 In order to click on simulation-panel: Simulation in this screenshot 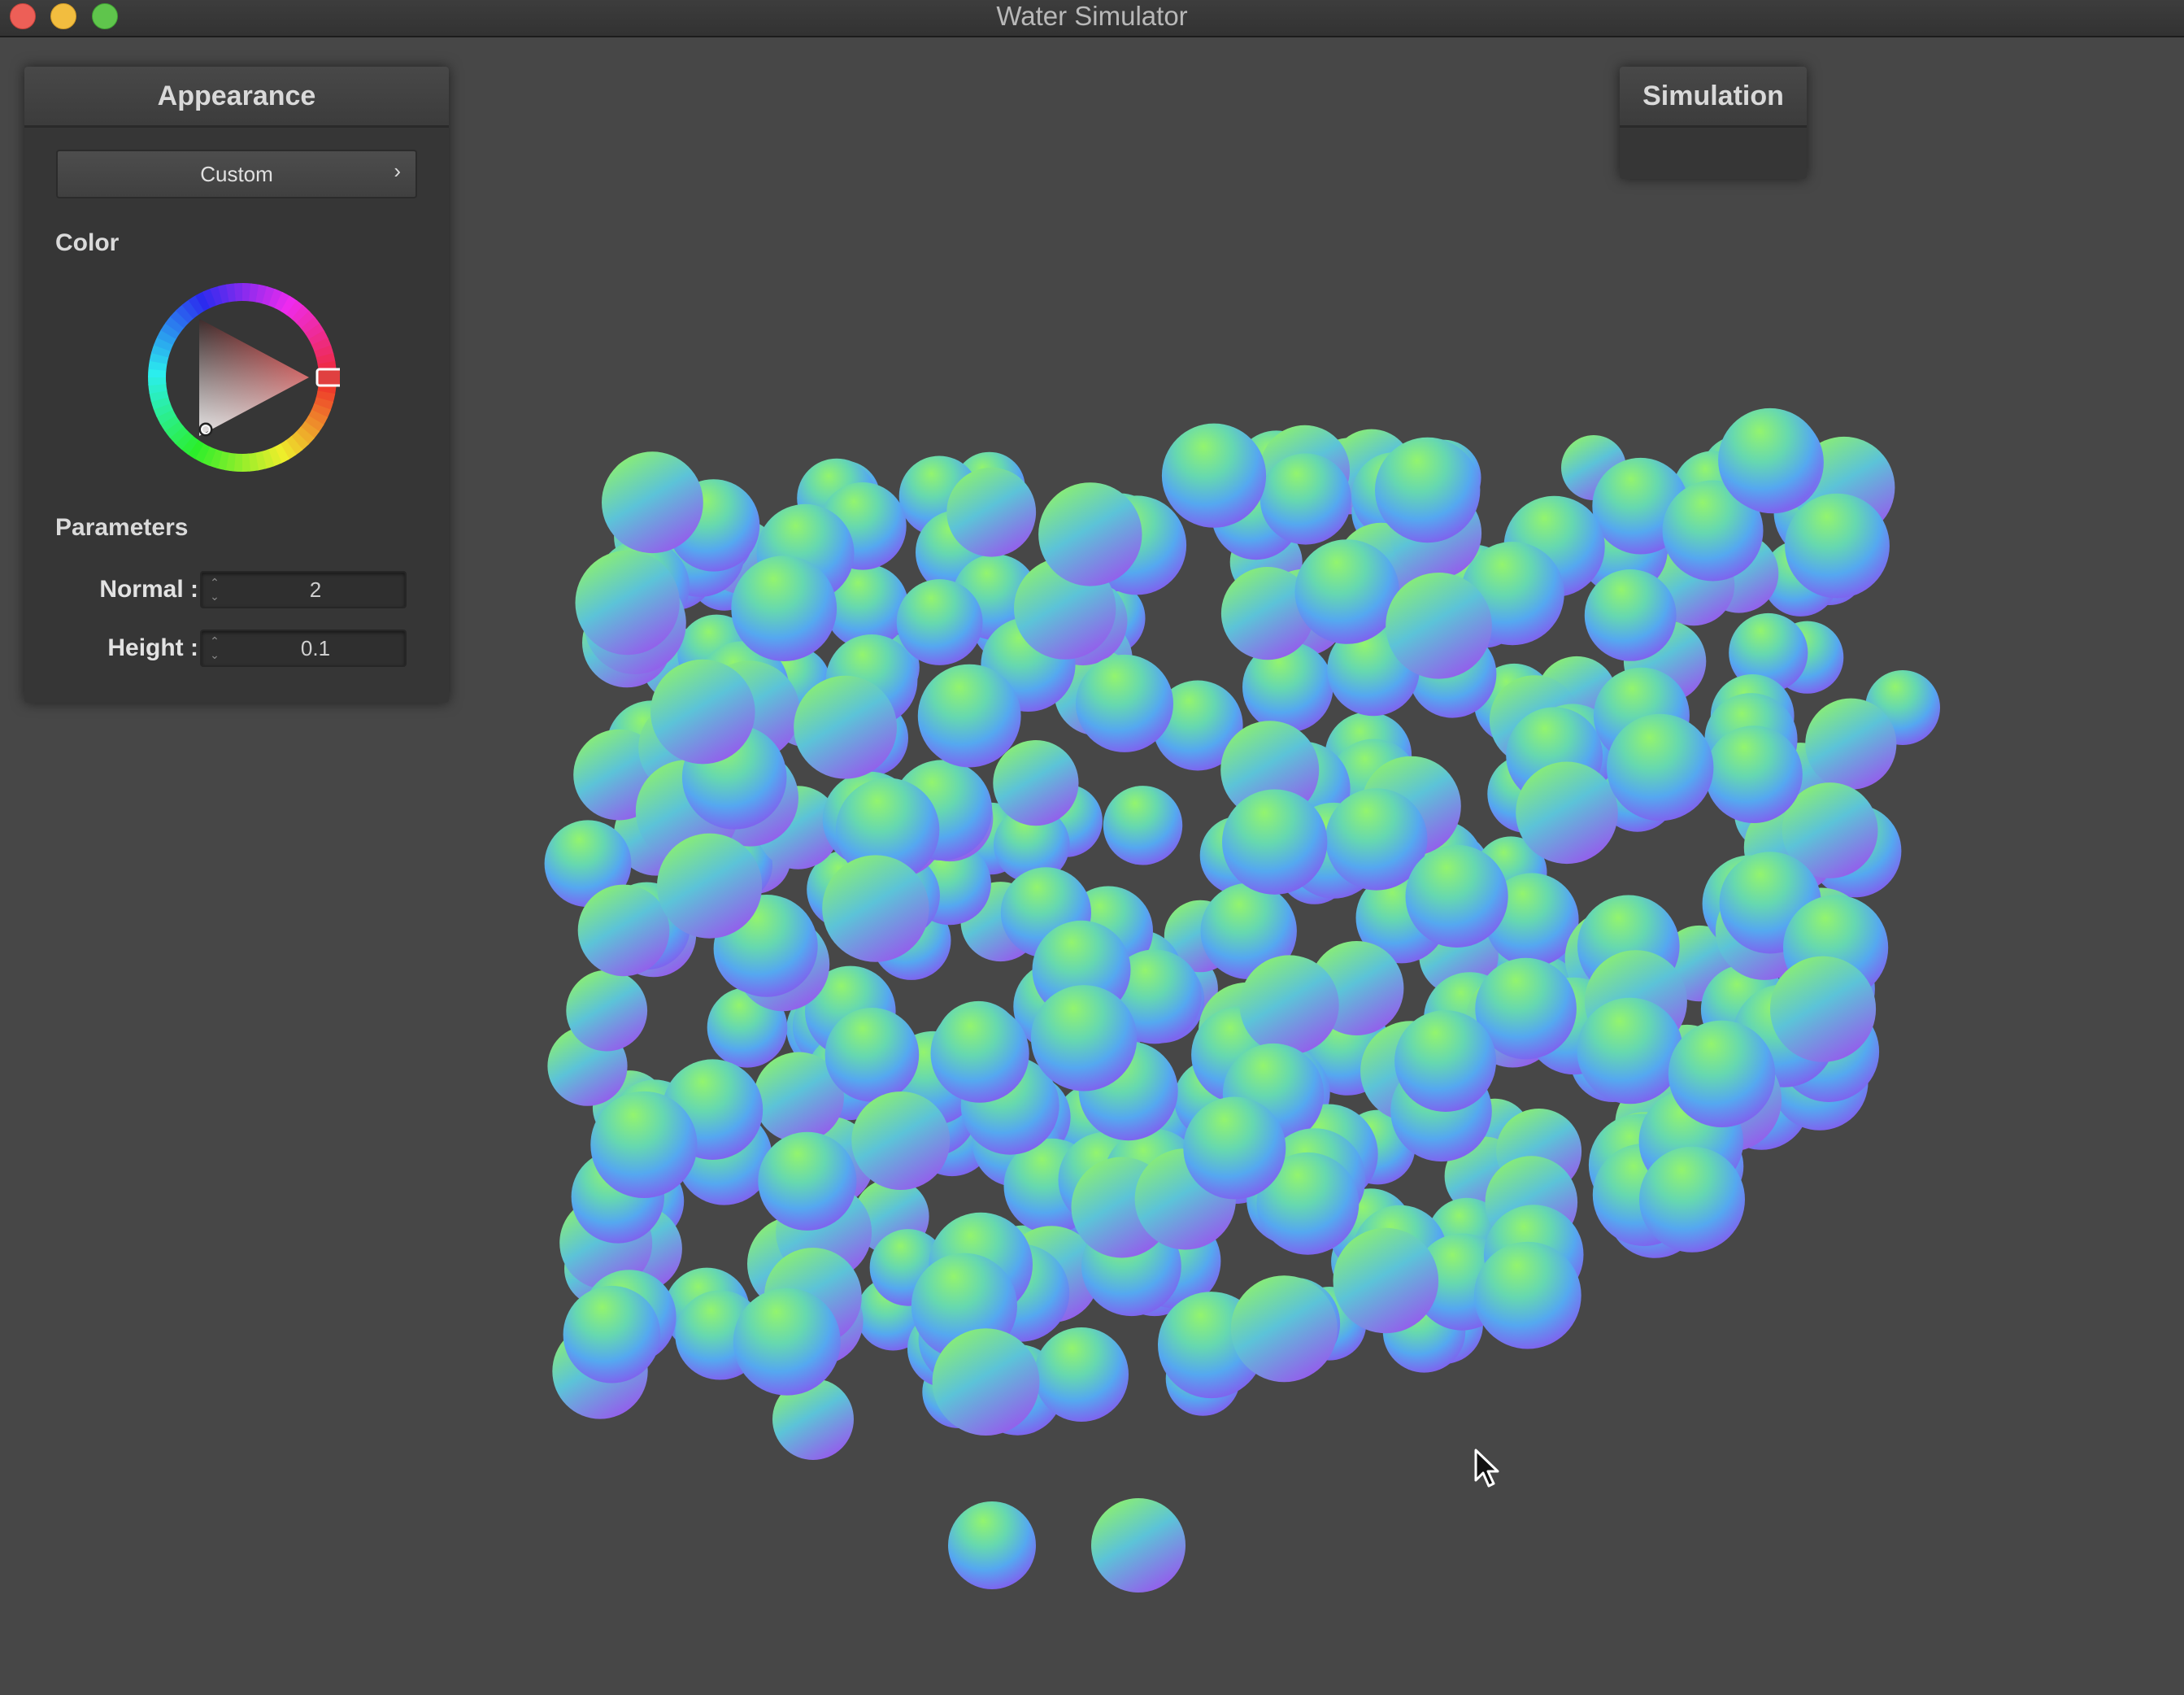, I will do `click(1714, 123)`.